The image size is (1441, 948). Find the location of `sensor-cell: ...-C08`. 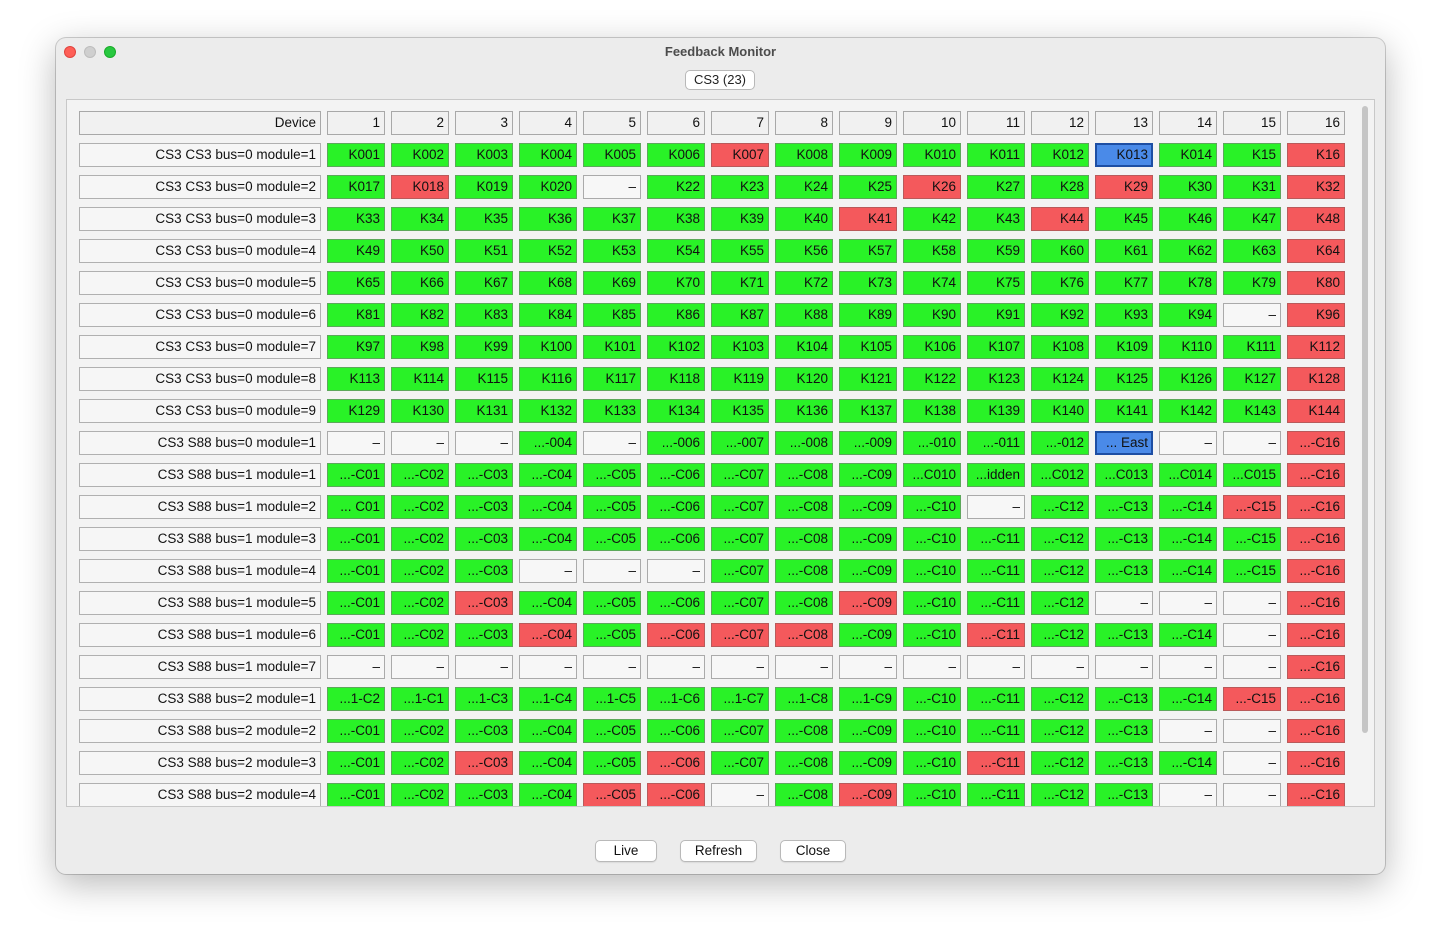

sensor-cell: ...-C08 is located at coordinates (804, 763).